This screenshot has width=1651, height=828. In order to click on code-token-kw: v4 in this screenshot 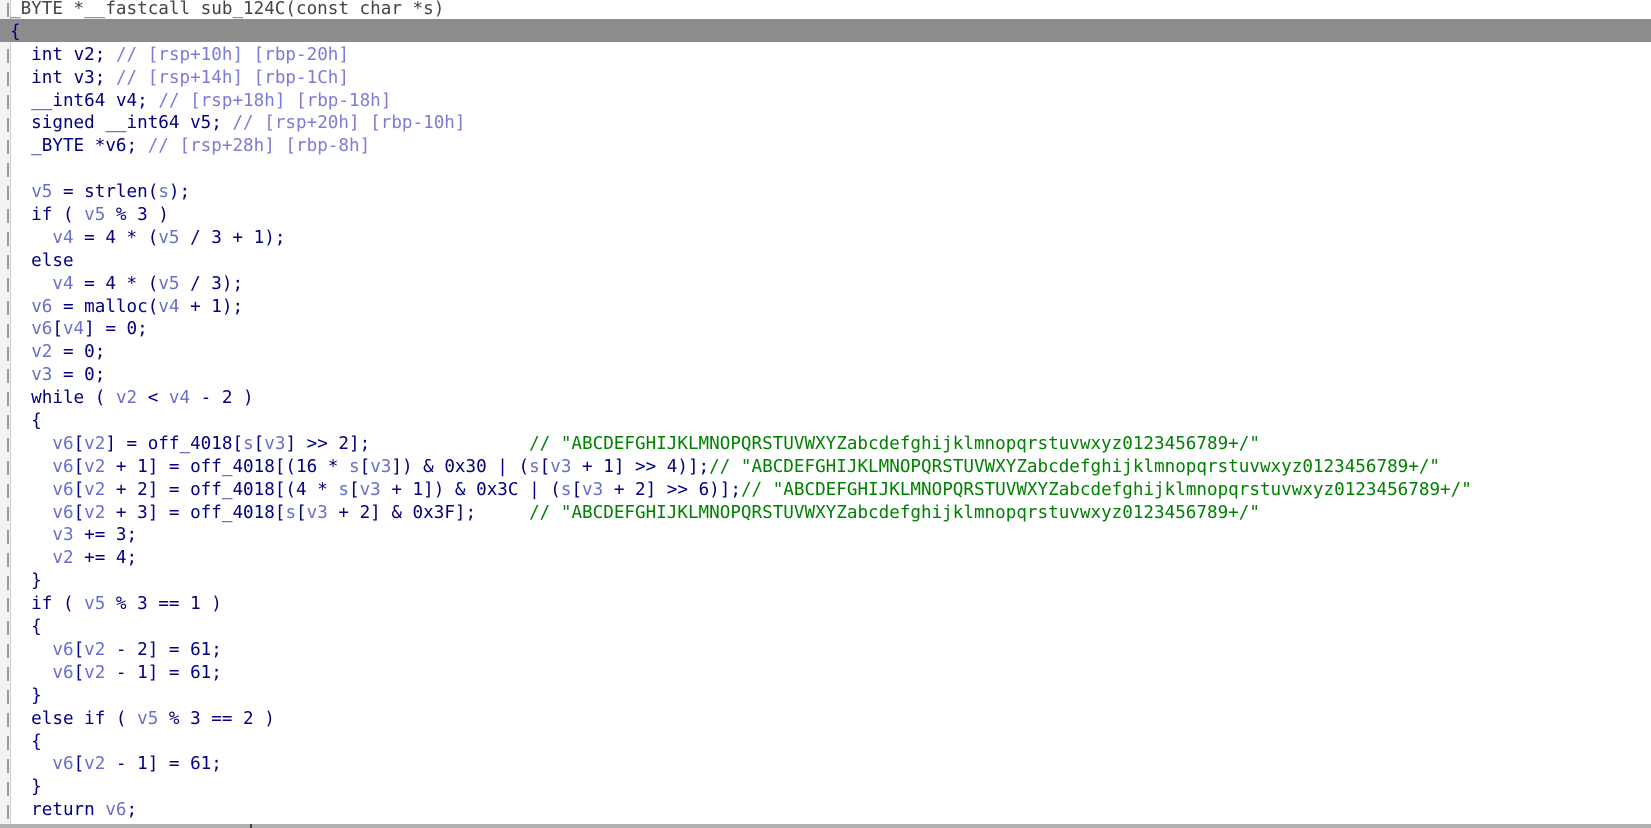, I will do `click(126, 100)`.